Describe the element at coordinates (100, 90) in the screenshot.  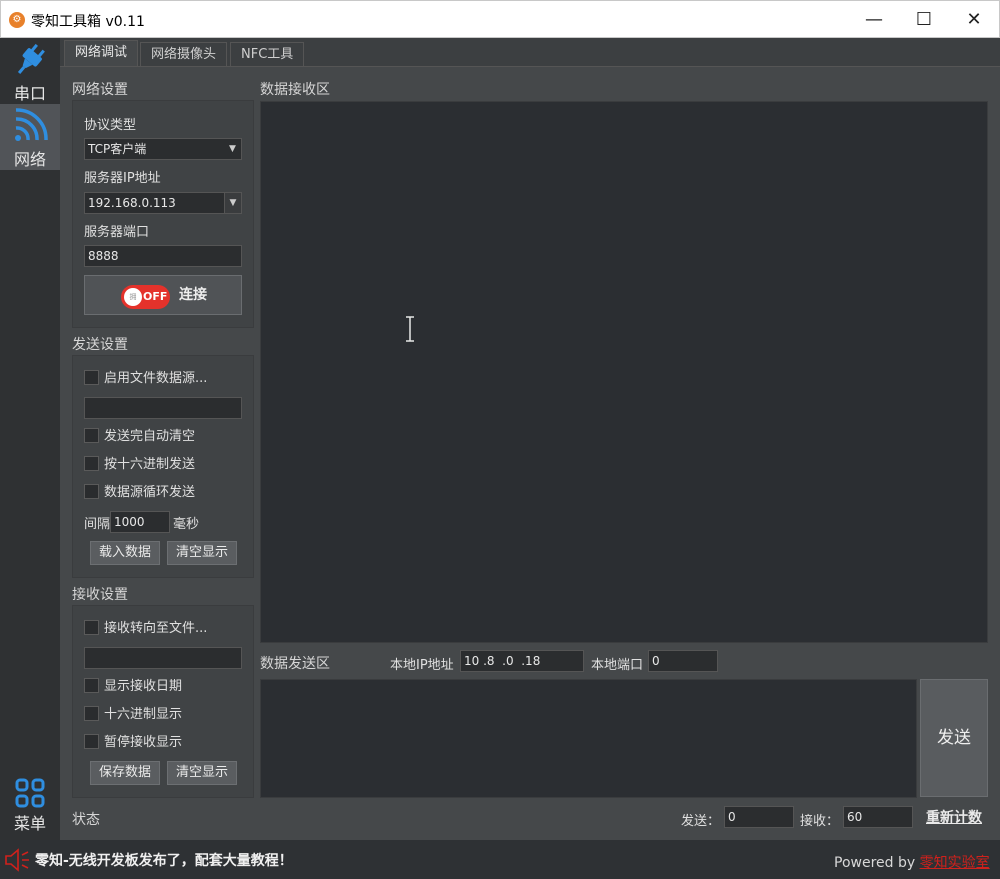
I see `network-settings-title: 网络设置` at that location.